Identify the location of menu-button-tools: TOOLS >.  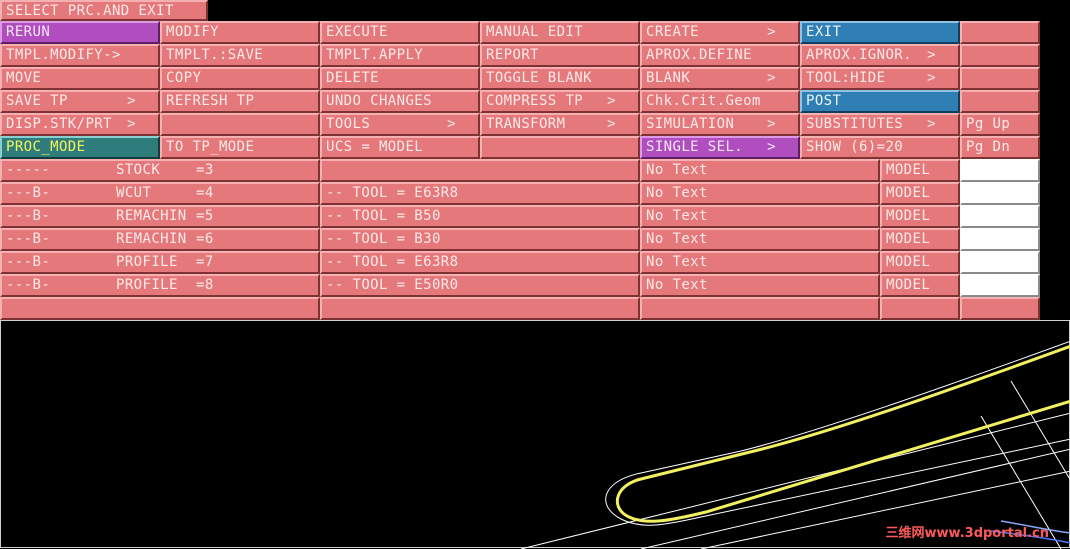
(400, 124).